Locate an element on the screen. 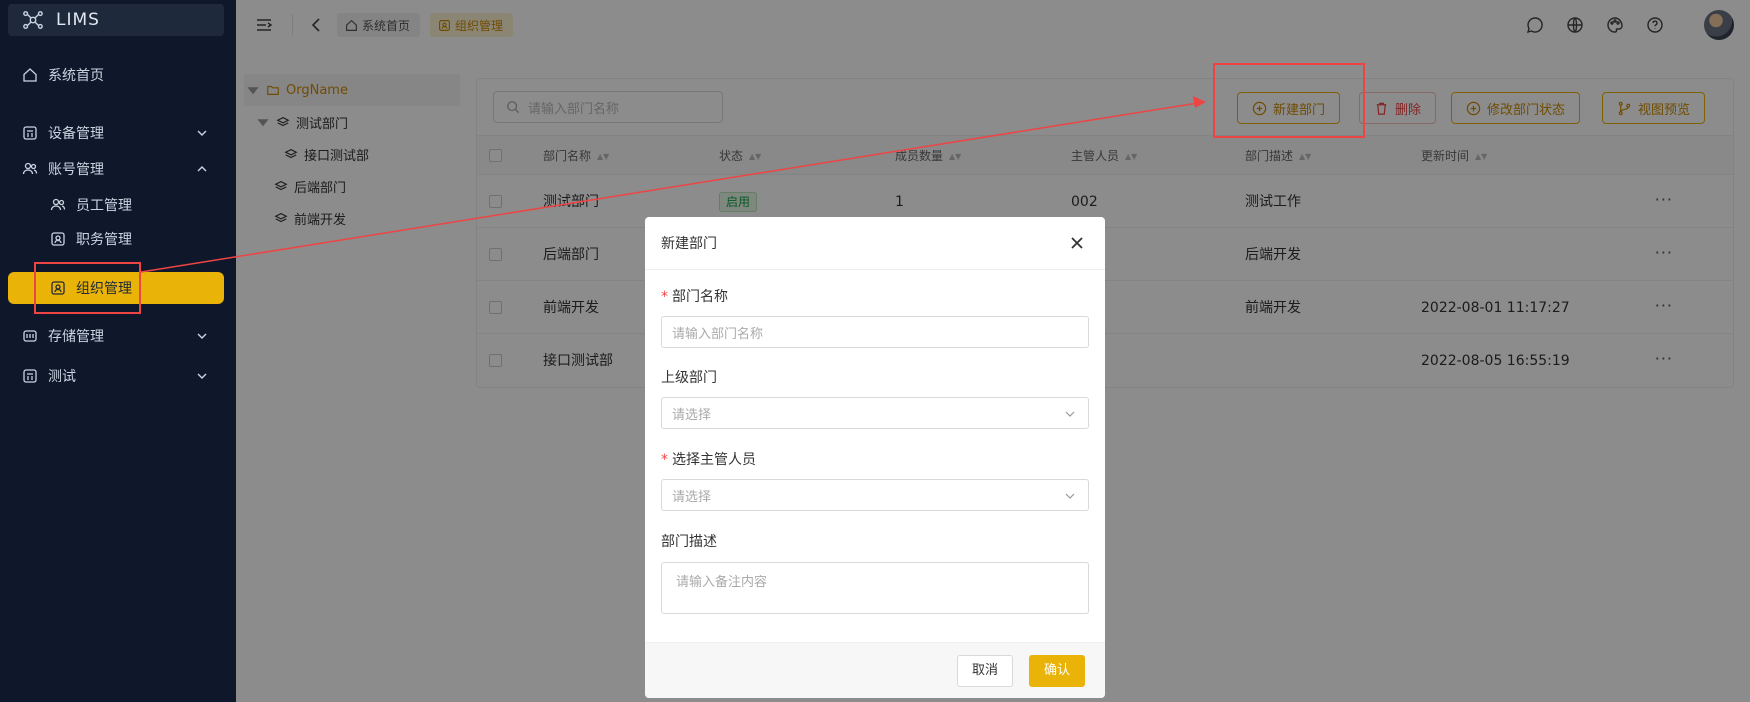 This screenshot has width=1750, height=702. sidebar-mask is located at coordinates (118, 351).